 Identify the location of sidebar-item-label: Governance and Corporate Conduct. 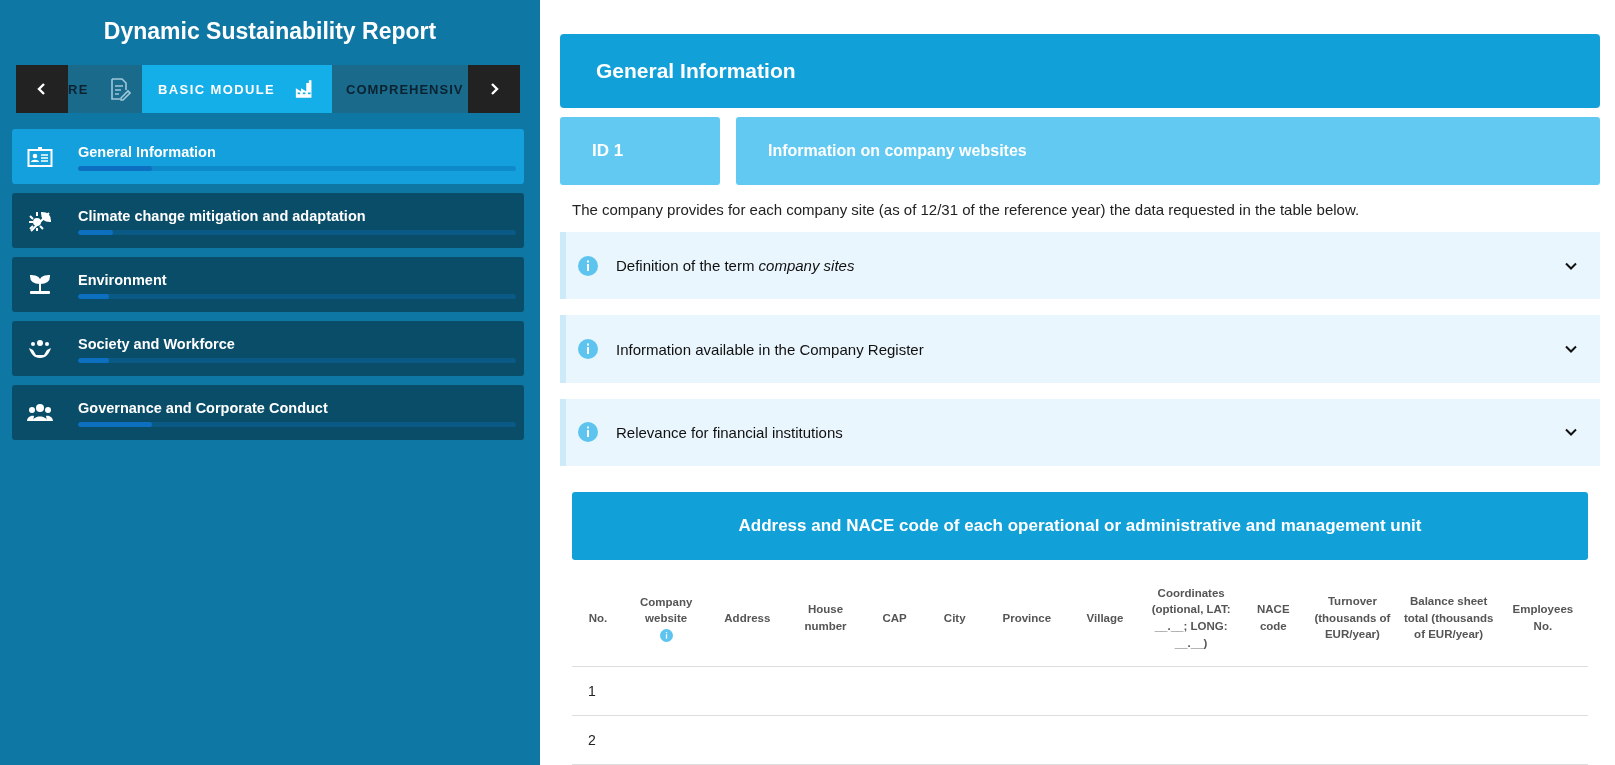
(203, 408).